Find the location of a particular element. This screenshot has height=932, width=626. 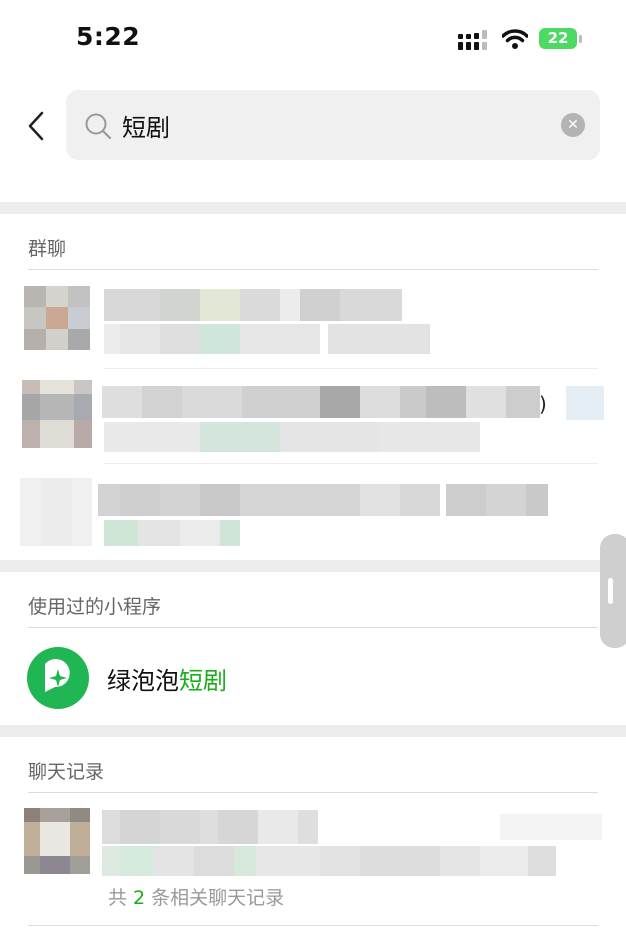

battery-icon: 22 is located at coordinates (558, 38).